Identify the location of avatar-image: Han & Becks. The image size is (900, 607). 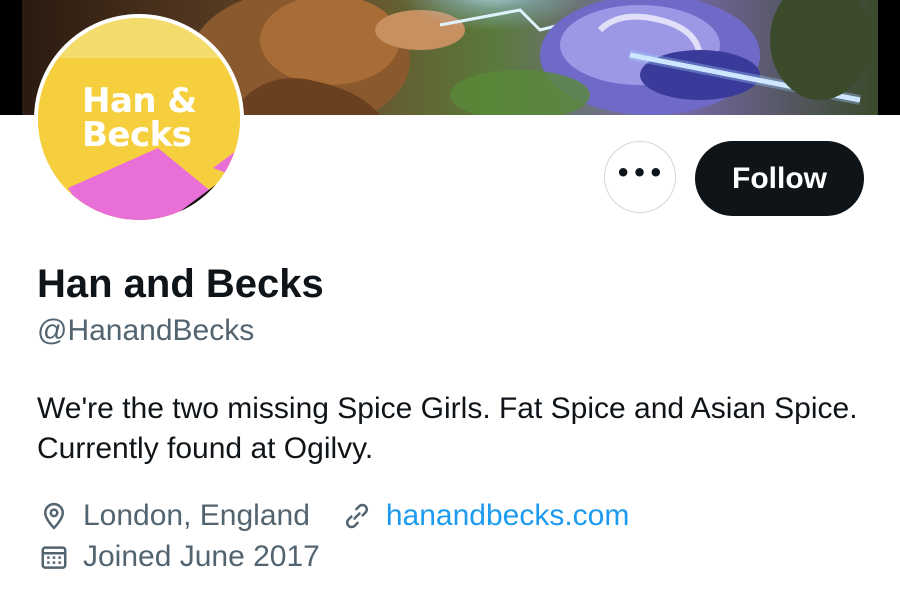
(139, 119).